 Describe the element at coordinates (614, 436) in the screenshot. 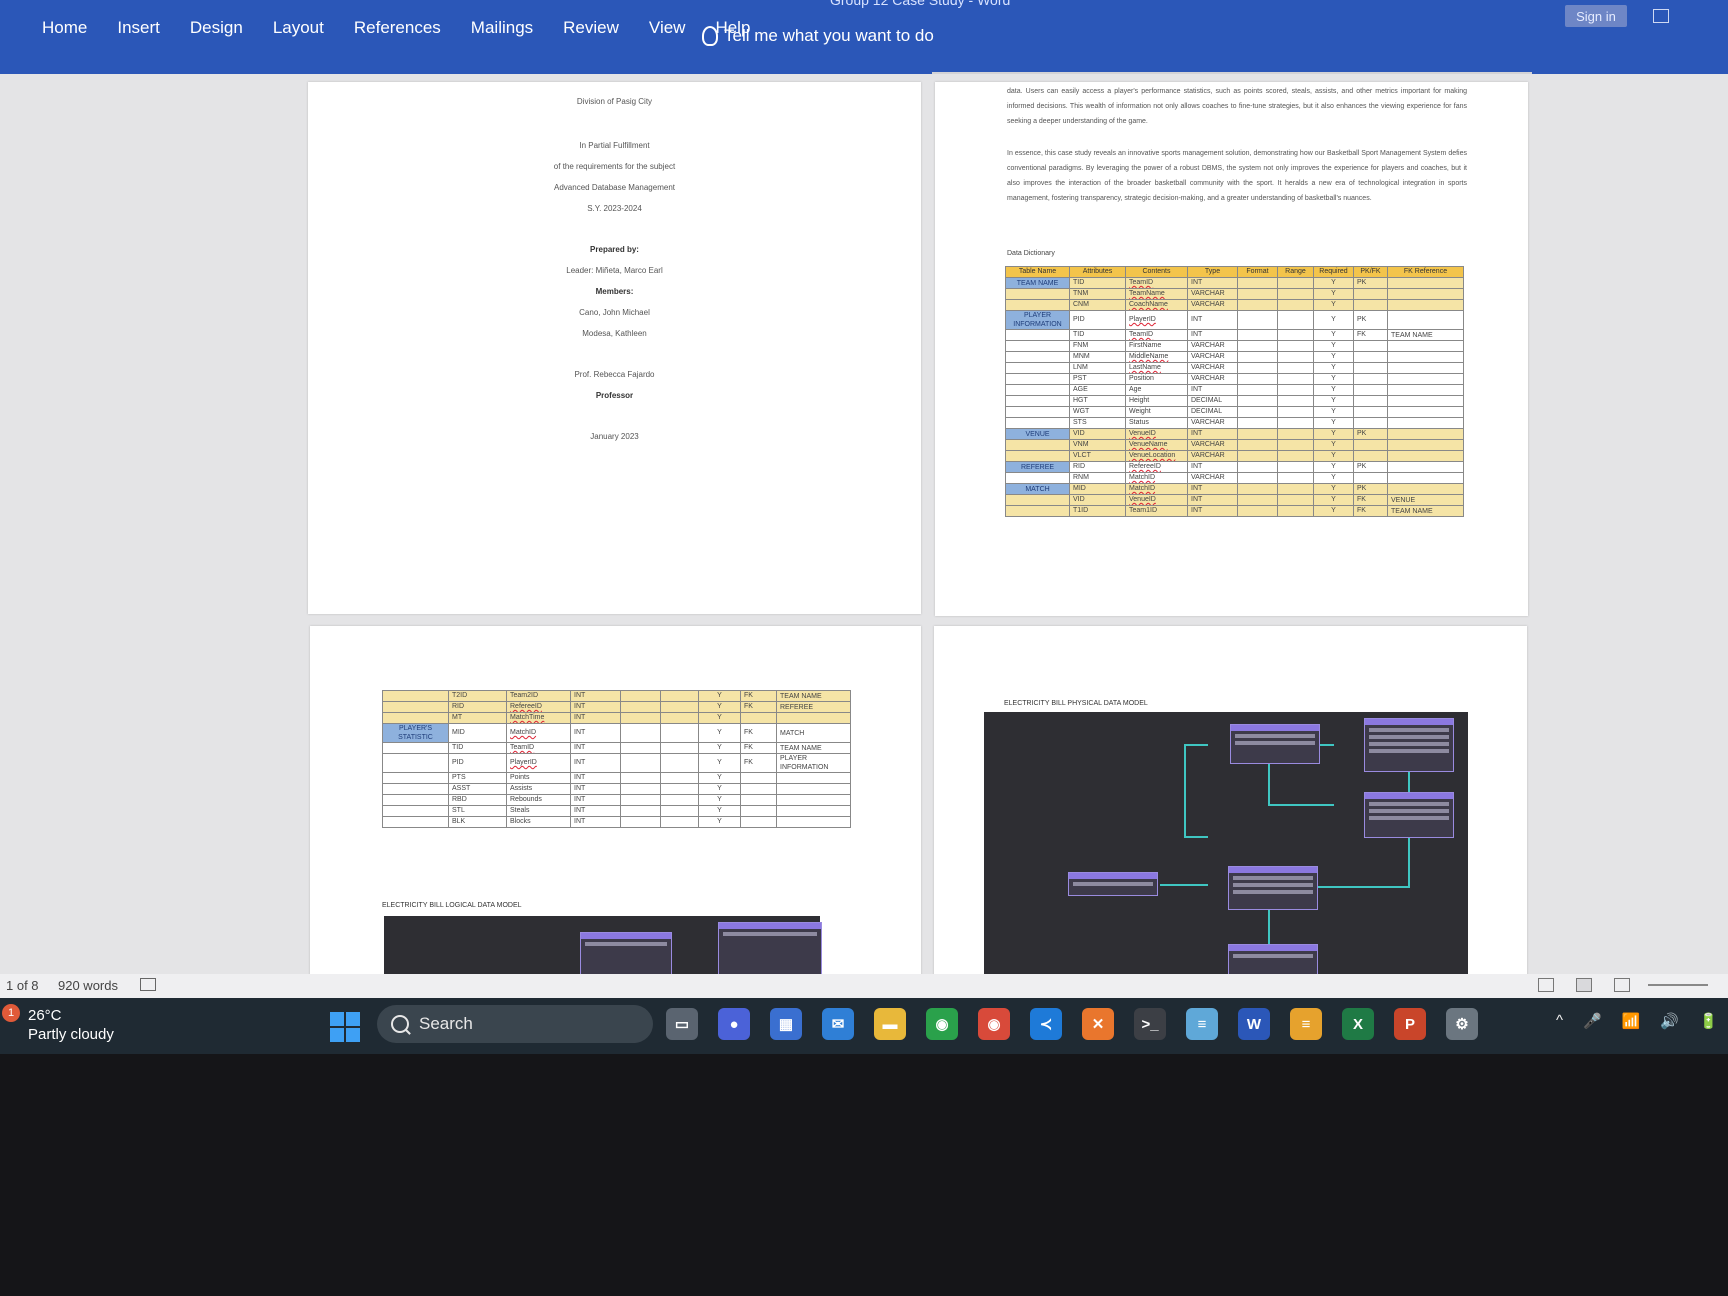

I see `cover-date: January 2023` at that location.